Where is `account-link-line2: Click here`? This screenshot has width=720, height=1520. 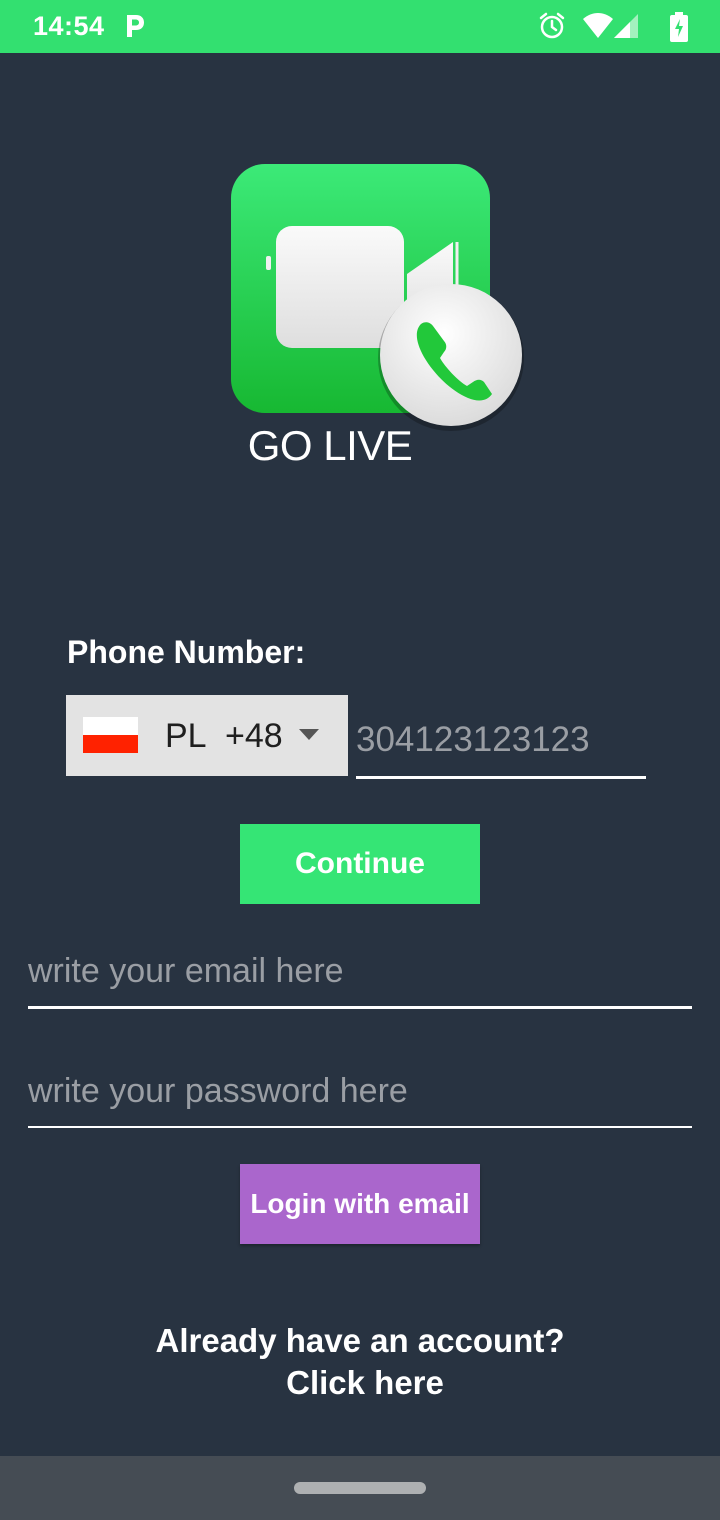
account-link-line2: Click here is located at coordinates (365, 1382).